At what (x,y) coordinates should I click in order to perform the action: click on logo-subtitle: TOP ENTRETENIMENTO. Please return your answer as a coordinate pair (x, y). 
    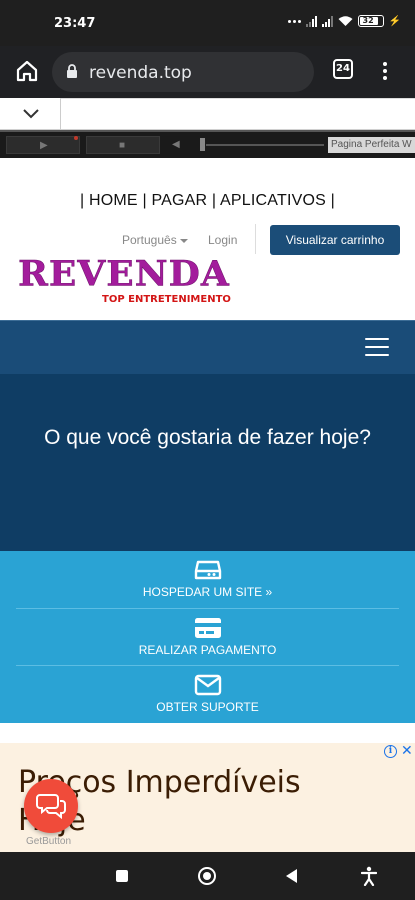
    Looking at the image, I should click on (166, 299).